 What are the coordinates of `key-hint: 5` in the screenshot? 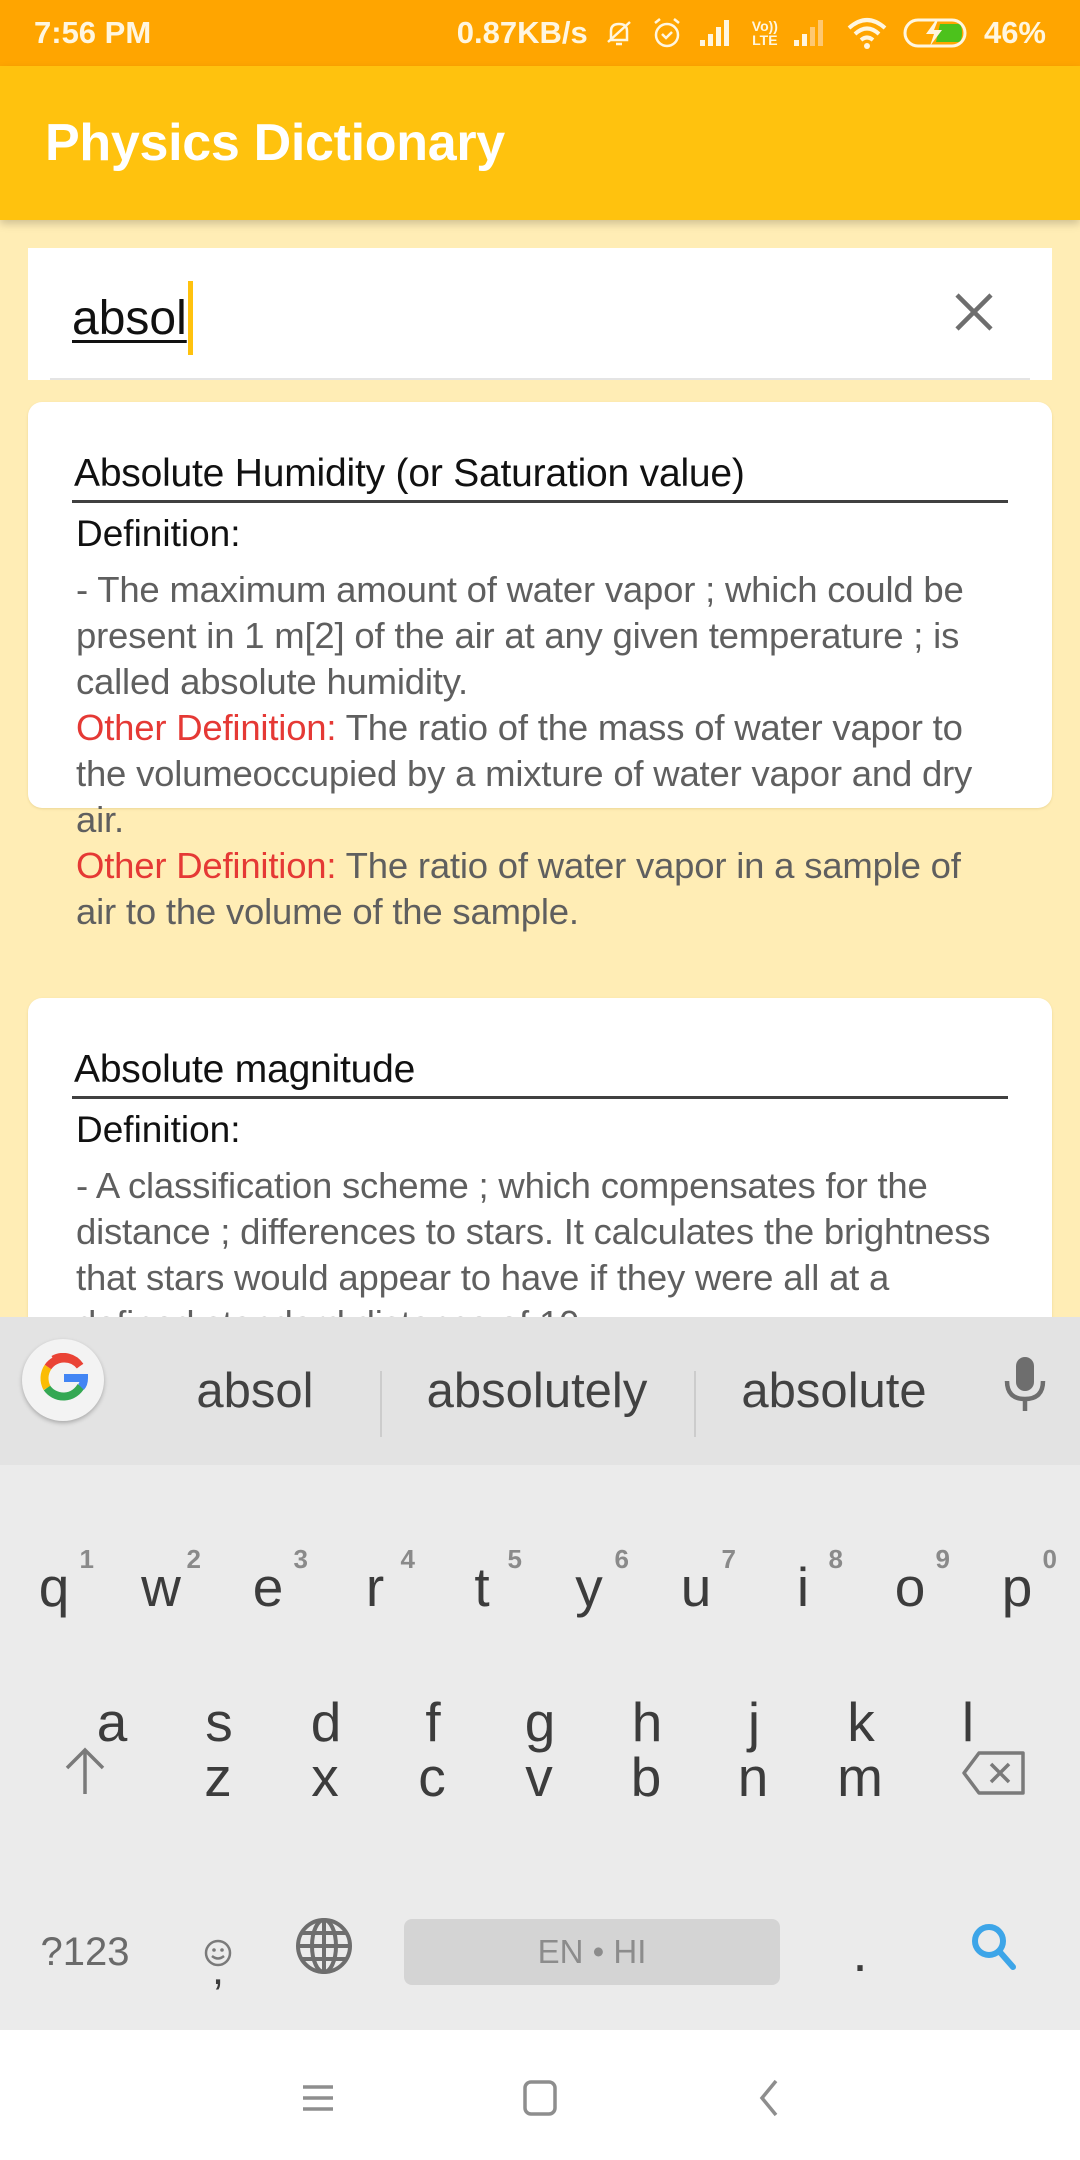 It's located at (514, 1559).